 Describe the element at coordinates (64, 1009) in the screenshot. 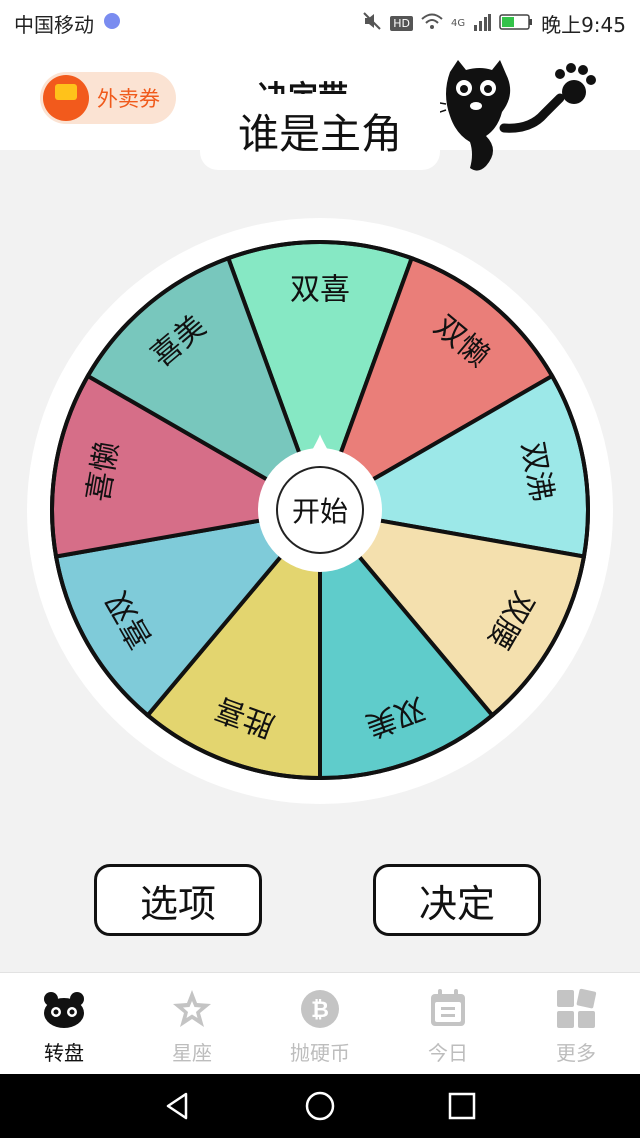

I see `panda-icon` at that location.